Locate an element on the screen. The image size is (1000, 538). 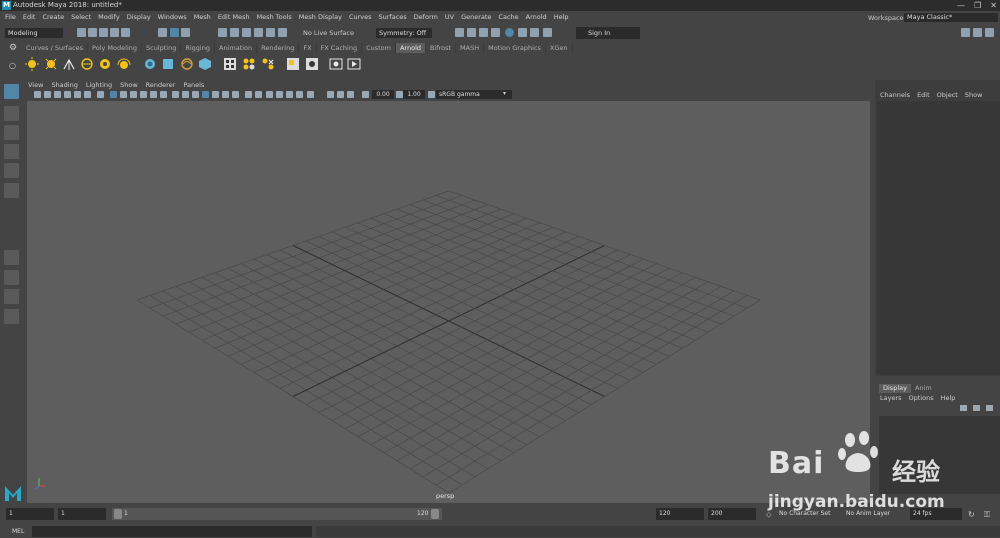
modeling-toolkit-icon is located at coordinates (965, 32).